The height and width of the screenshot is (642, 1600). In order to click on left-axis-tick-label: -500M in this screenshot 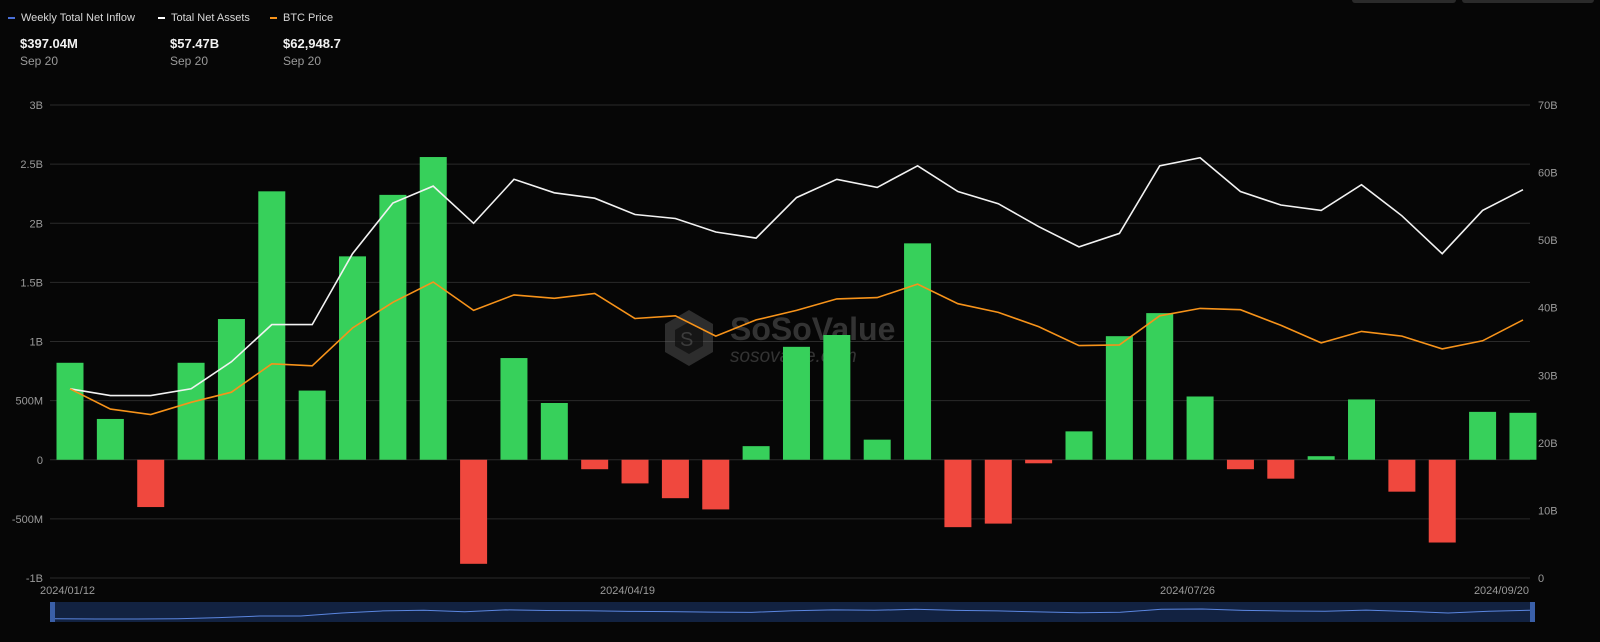, I will do `click(27, 520)`.